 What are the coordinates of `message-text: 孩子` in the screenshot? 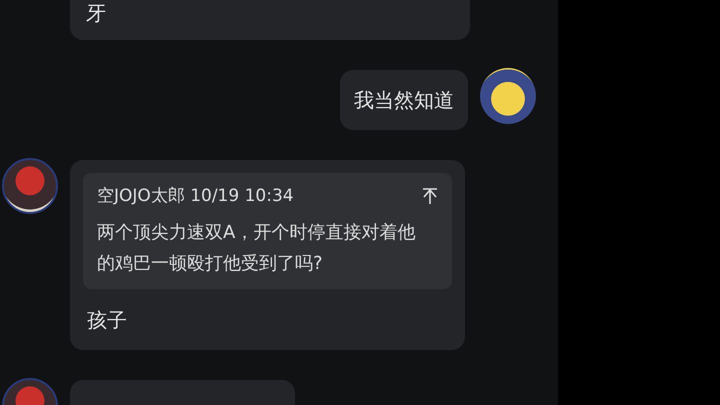 It's located at (107, 320).